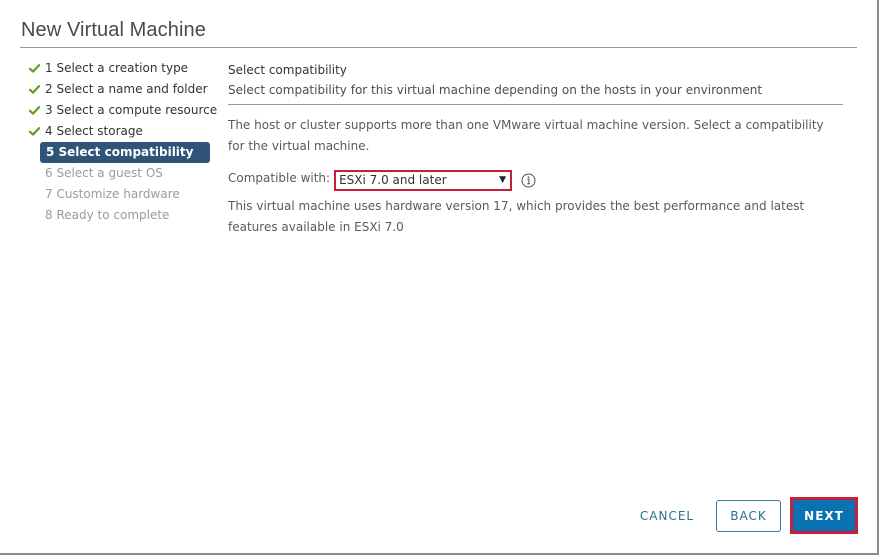 This screenshot has width=879, height=555. I want to click on step-label: 1 Select a creation type, so click(117, 68).